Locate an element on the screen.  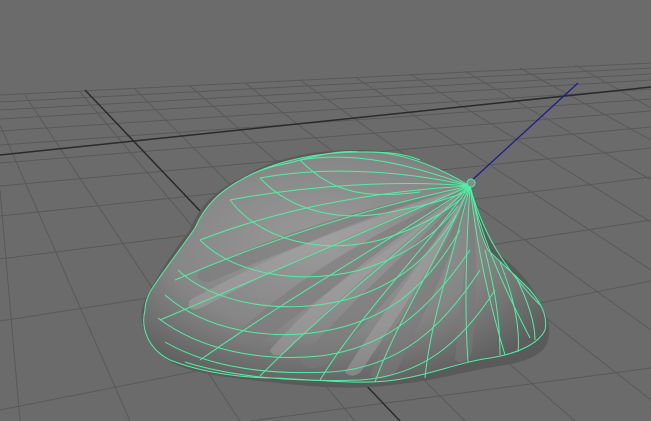
pivot-handle is located at coordinates (471, 183).